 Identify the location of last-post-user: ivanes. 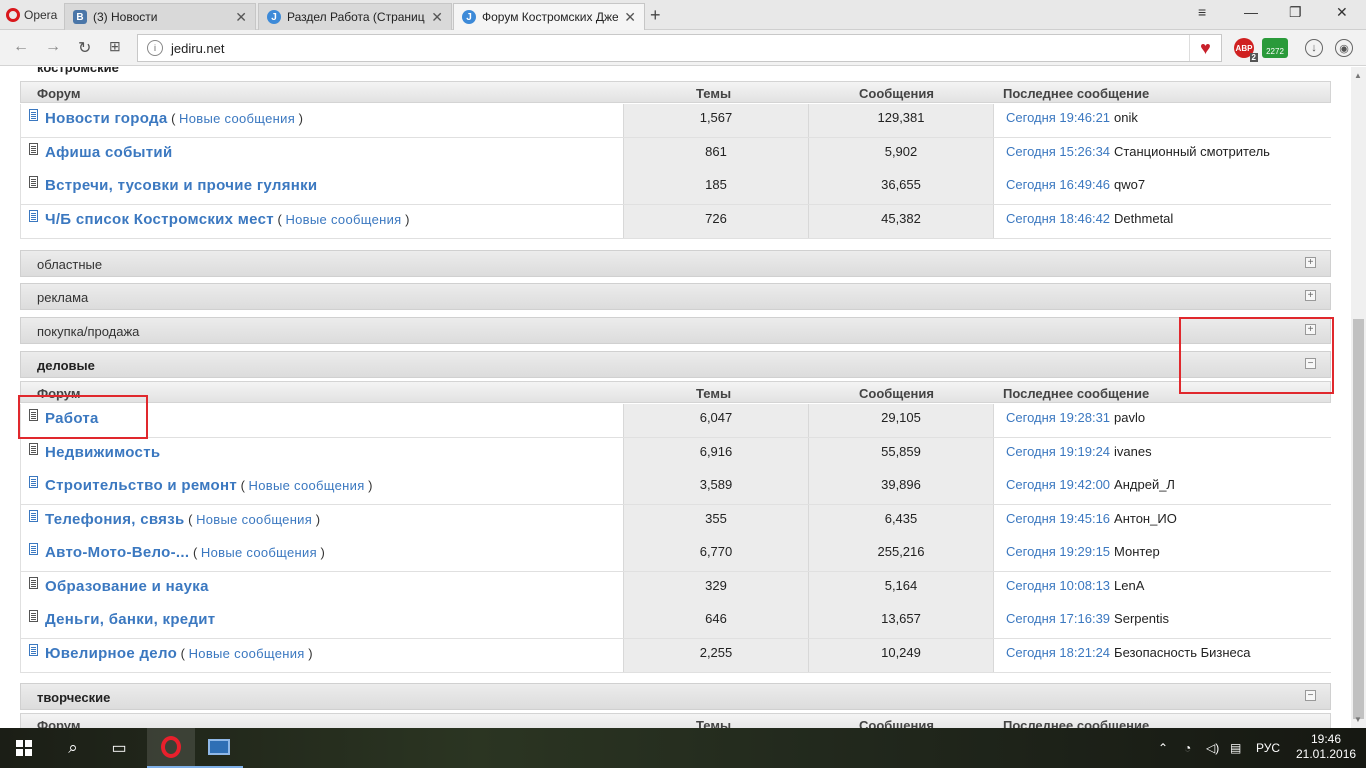
(1133, 451).